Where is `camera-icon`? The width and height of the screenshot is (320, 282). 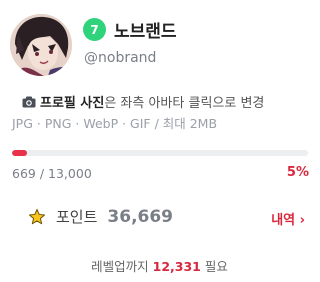 camera-icon is located at coordinates (29, 101).